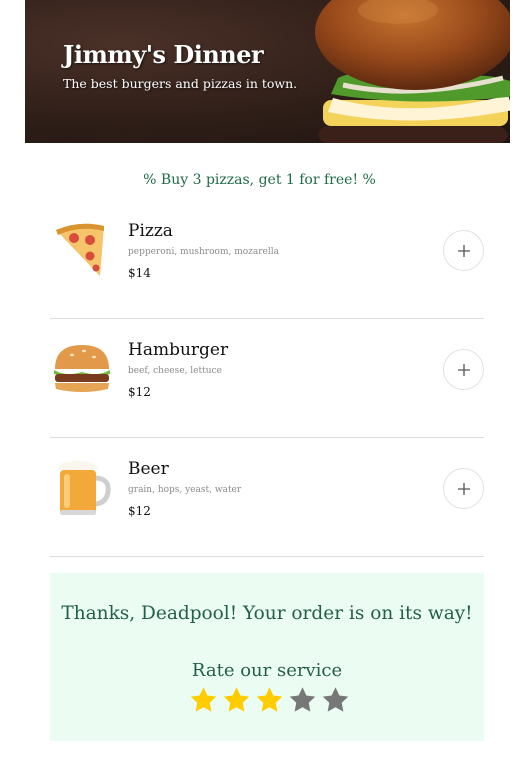 The height and width of the screenshot is (763, 519). What do you see at coordinates (84, 487) in the screenshot?
I see `beer-icon` at bounding box center [84, 487].